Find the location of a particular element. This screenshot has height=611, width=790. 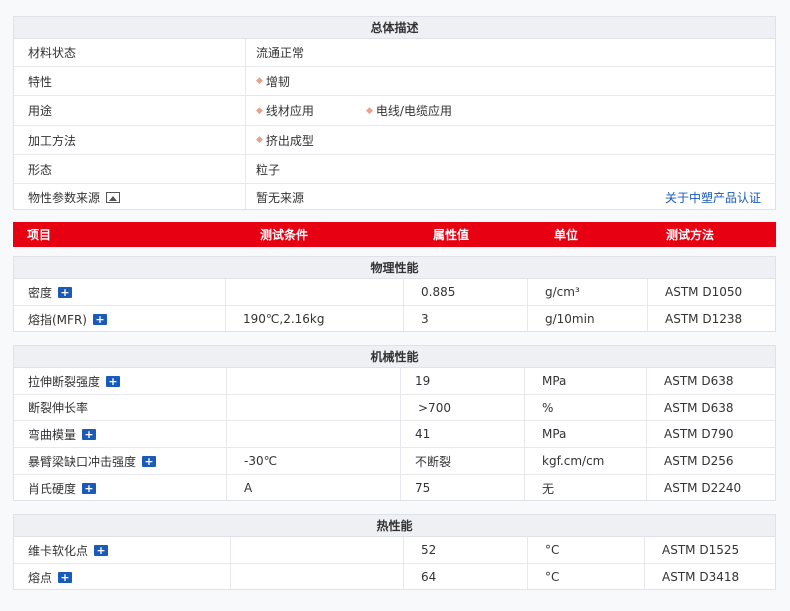

general-label: 材料状态 is located at coordinates (52, 53).